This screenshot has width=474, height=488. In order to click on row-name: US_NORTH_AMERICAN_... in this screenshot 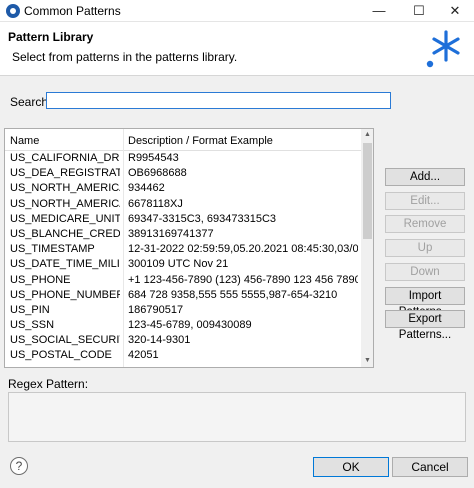, I will do `click(65, 203)`.